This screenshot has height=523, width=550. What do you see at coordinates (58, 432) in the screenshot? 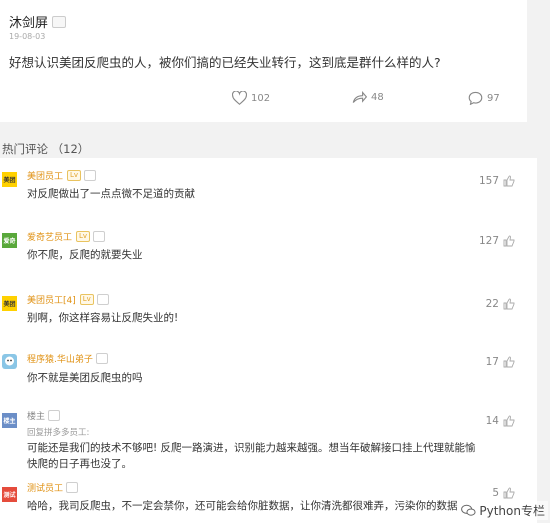
I see `reply-to-label: 回复拼多多员工:` at bounding box center [58, 432].